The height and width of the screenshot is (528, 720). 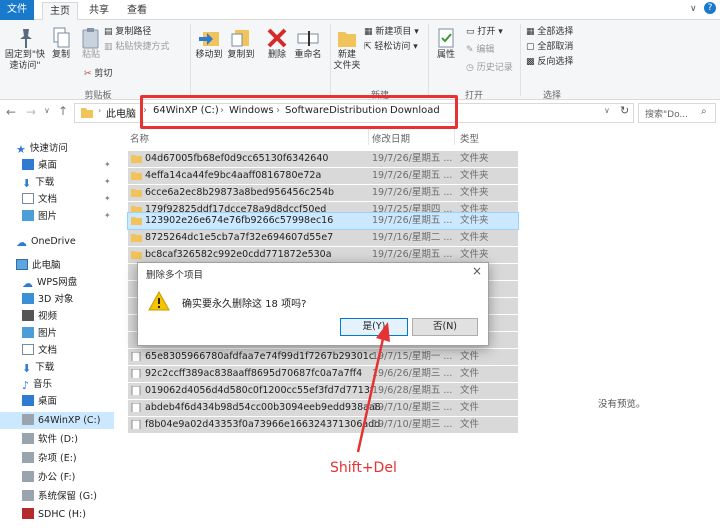 I want to click on nav-pc-item: ⬇ 下载, so click(x=38, y=367).